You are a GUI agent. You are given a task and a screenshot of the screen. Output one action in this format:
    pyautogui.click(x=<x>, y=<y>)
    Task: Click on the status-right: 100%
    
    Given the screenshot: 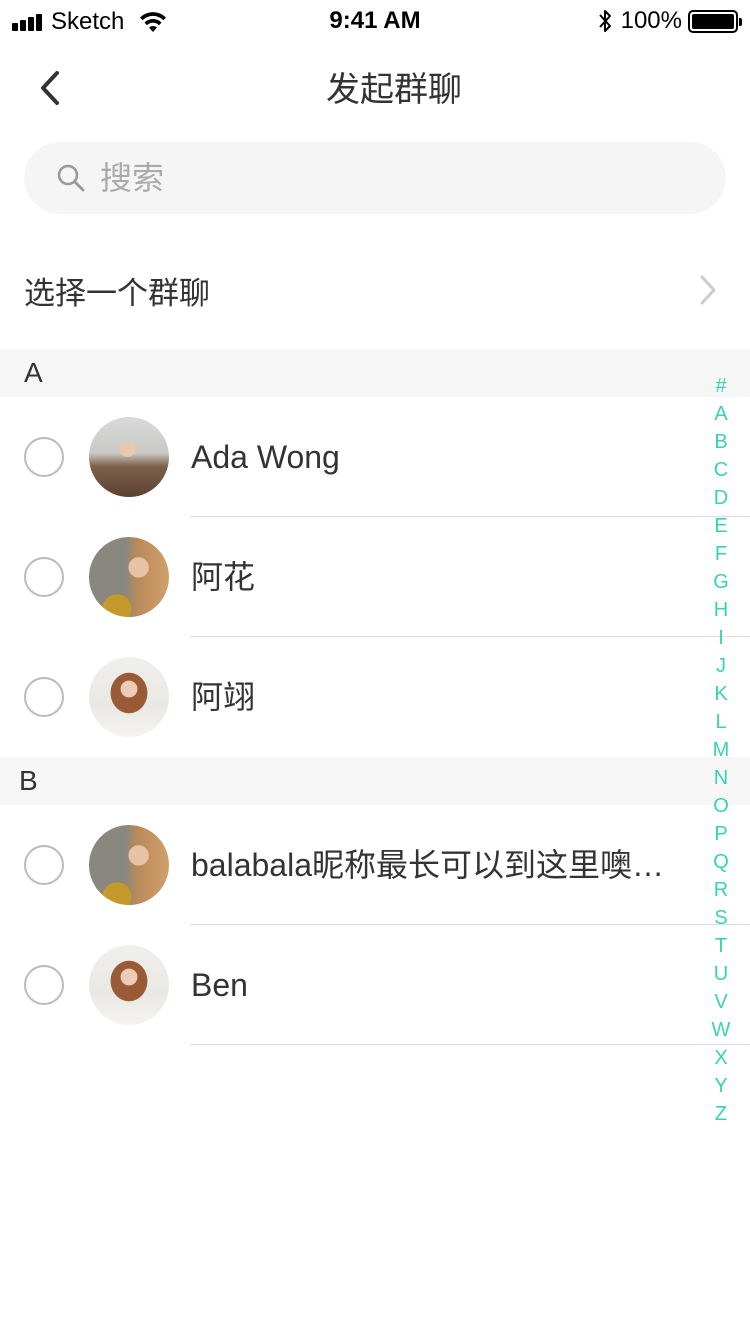 What is the action you would take?
    pyautogui.click(x=669, y=21)
    